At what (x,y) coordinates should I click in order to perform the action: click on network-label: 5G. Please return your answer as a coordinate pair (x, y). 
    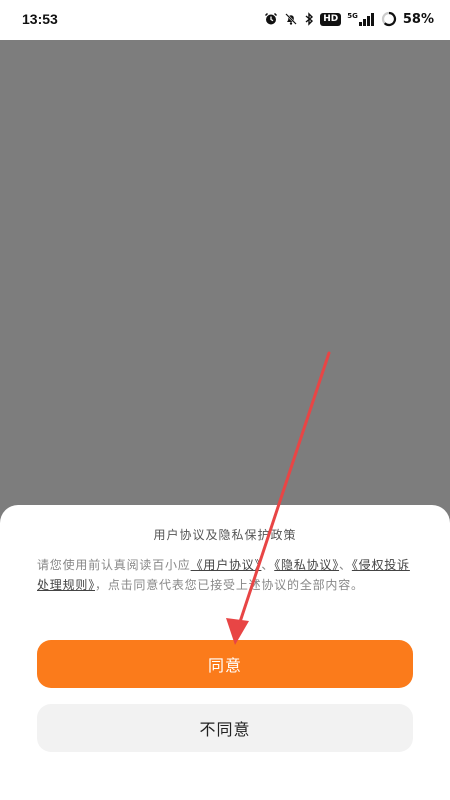
    Looking at the image, I should click on (352, 15).